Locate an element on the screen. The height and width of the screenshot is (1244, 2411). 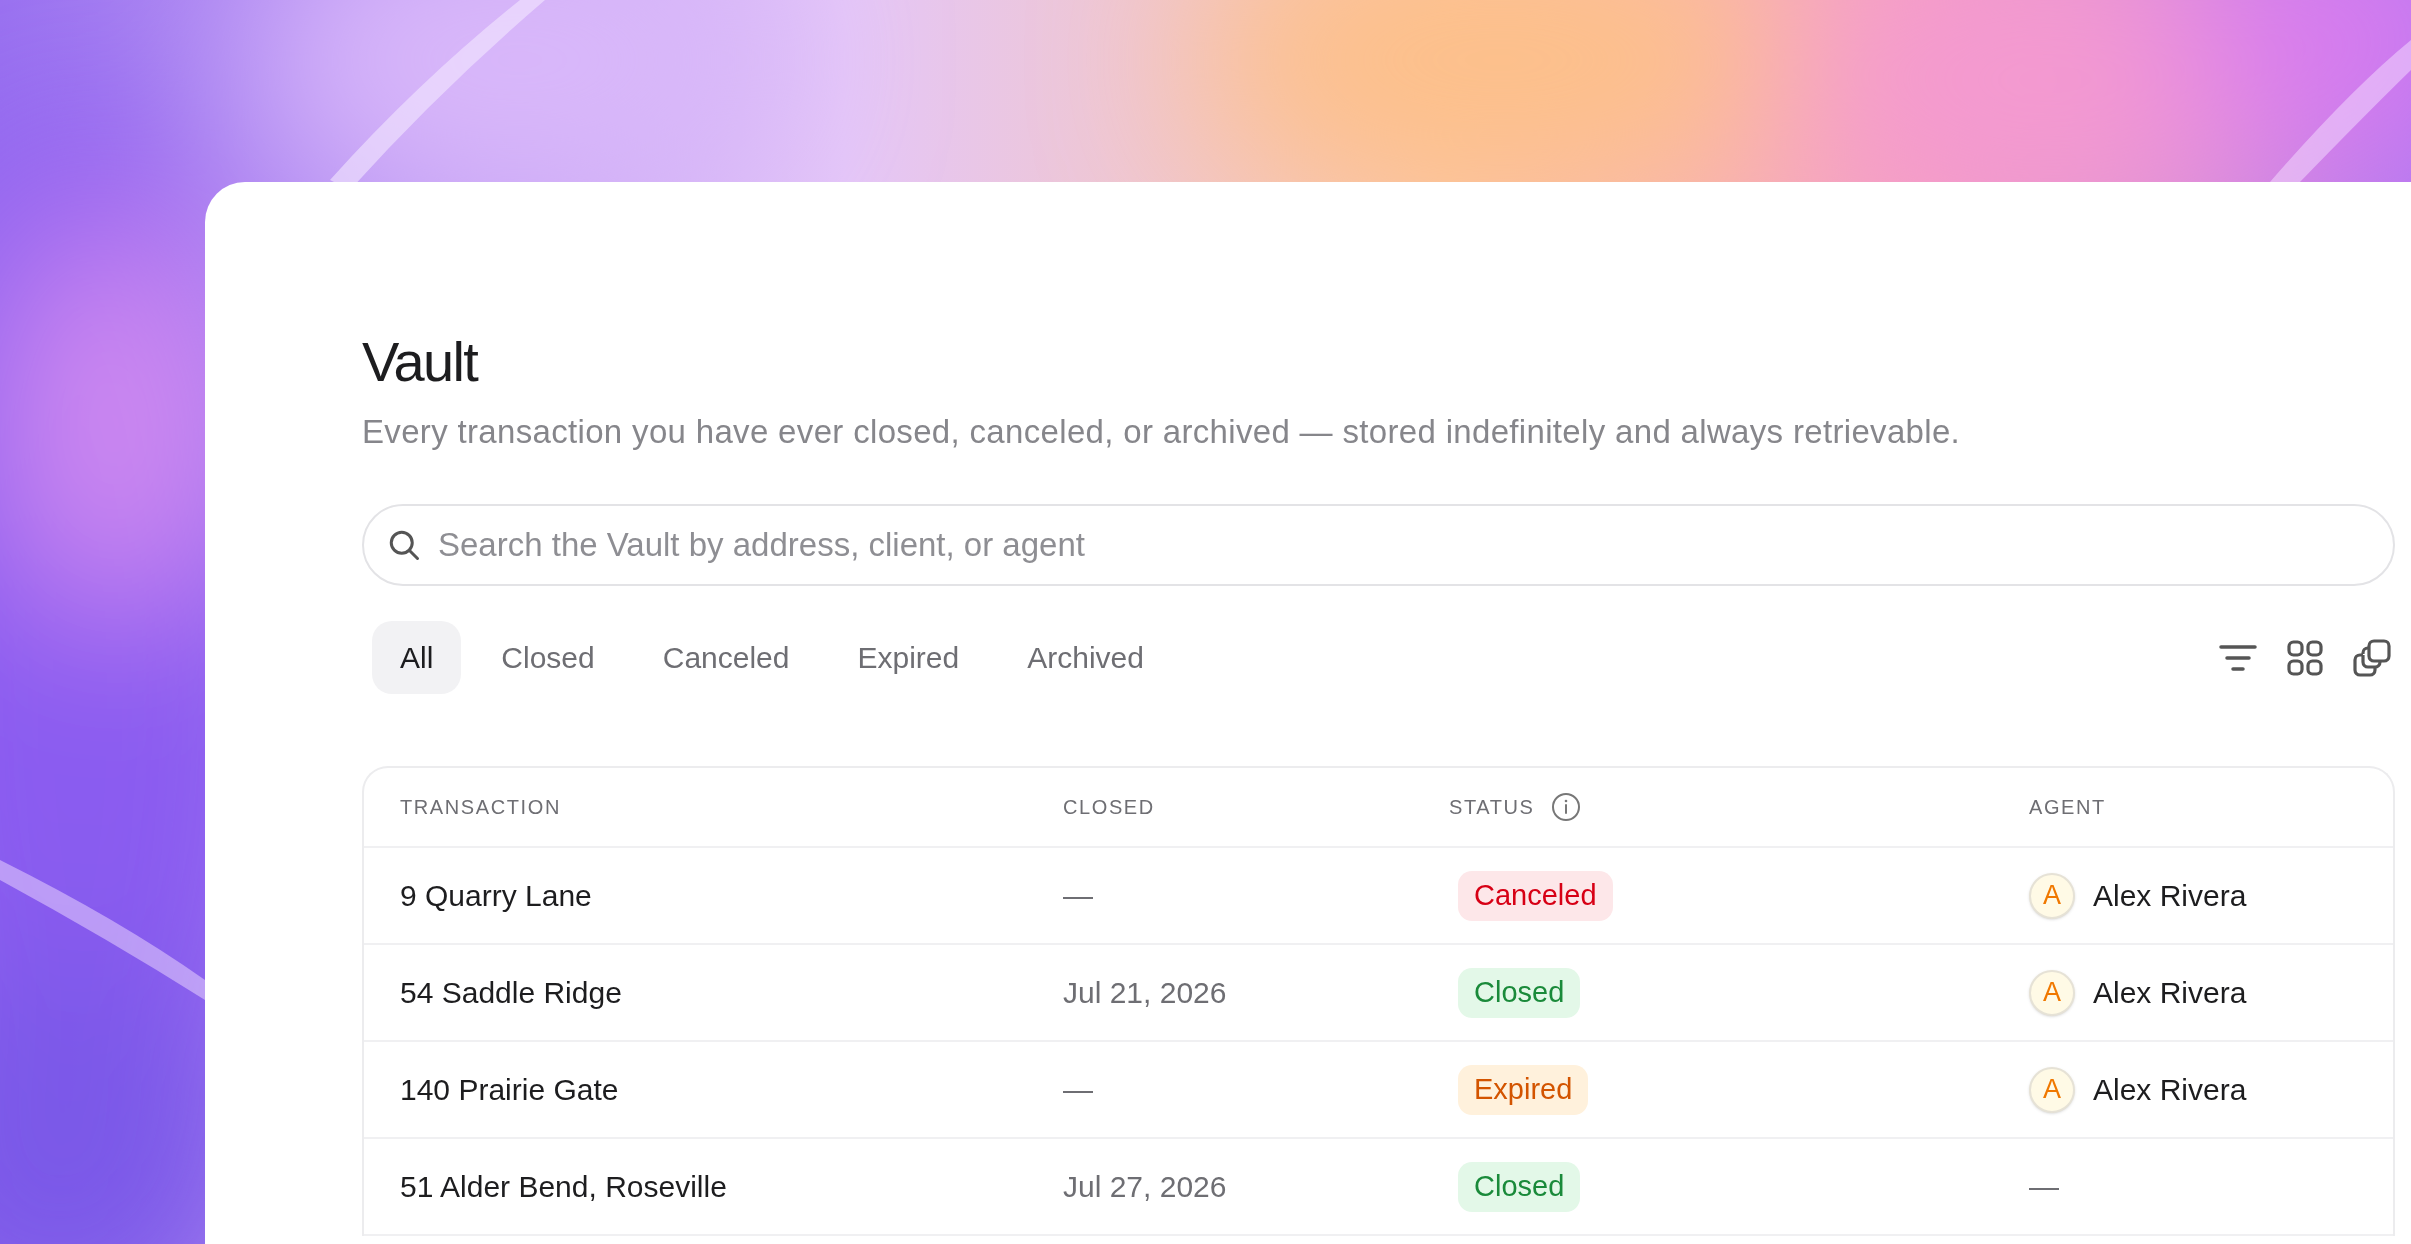
info-icon is located at coordinates (1565, 807).